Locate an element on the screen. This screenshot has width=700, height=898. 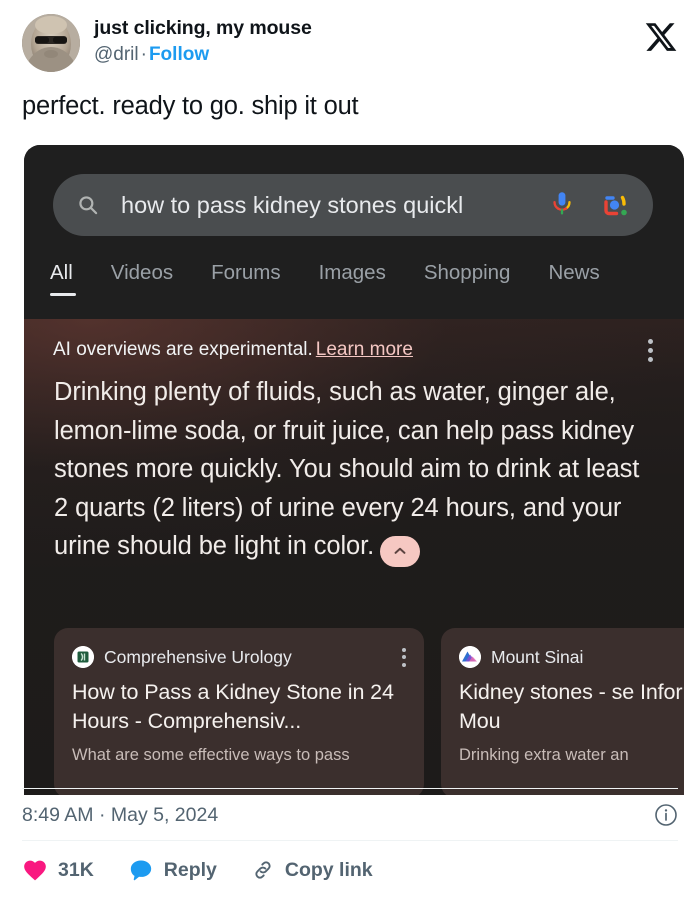
heart-icon is located at coordinates (35, 870).